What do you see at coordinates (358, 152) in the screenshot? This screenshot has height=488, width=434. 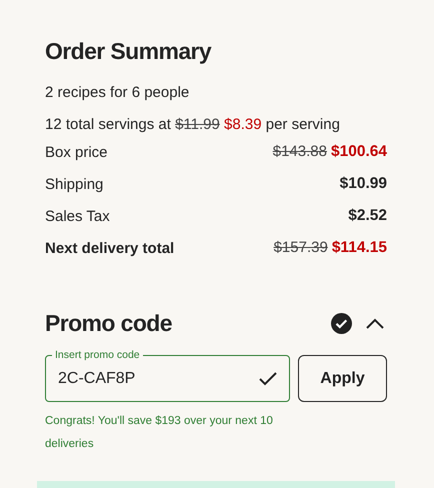 I see `price: $100.64` at bounding box center [358, 152].